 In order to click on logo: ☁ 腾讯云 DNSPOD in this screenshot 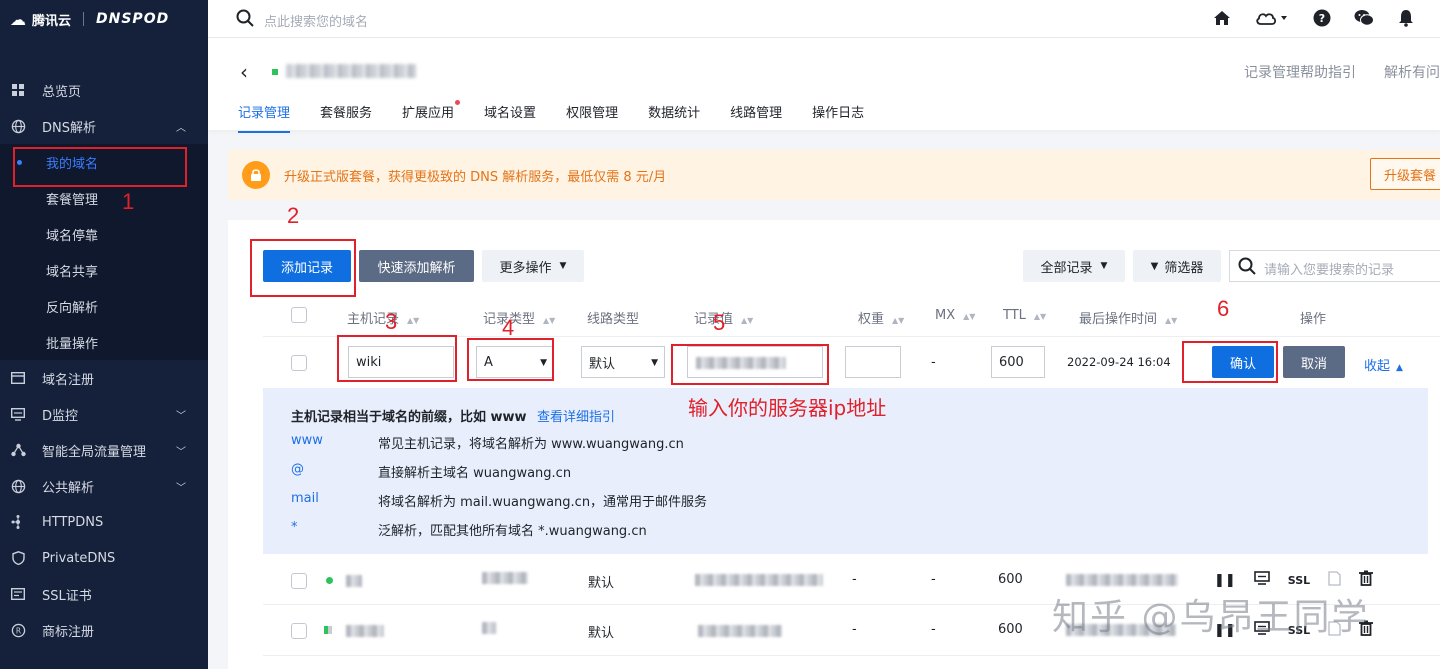, I will do `click(104, 19)`.